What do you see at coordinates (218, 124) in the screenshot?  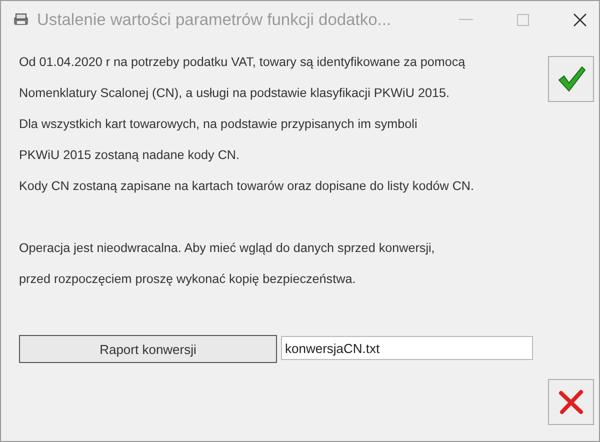 I see `message-line: Dla wszystkich kart towarowych, na podstawie przypisanych im symboli` at bounding box center [218, 124].